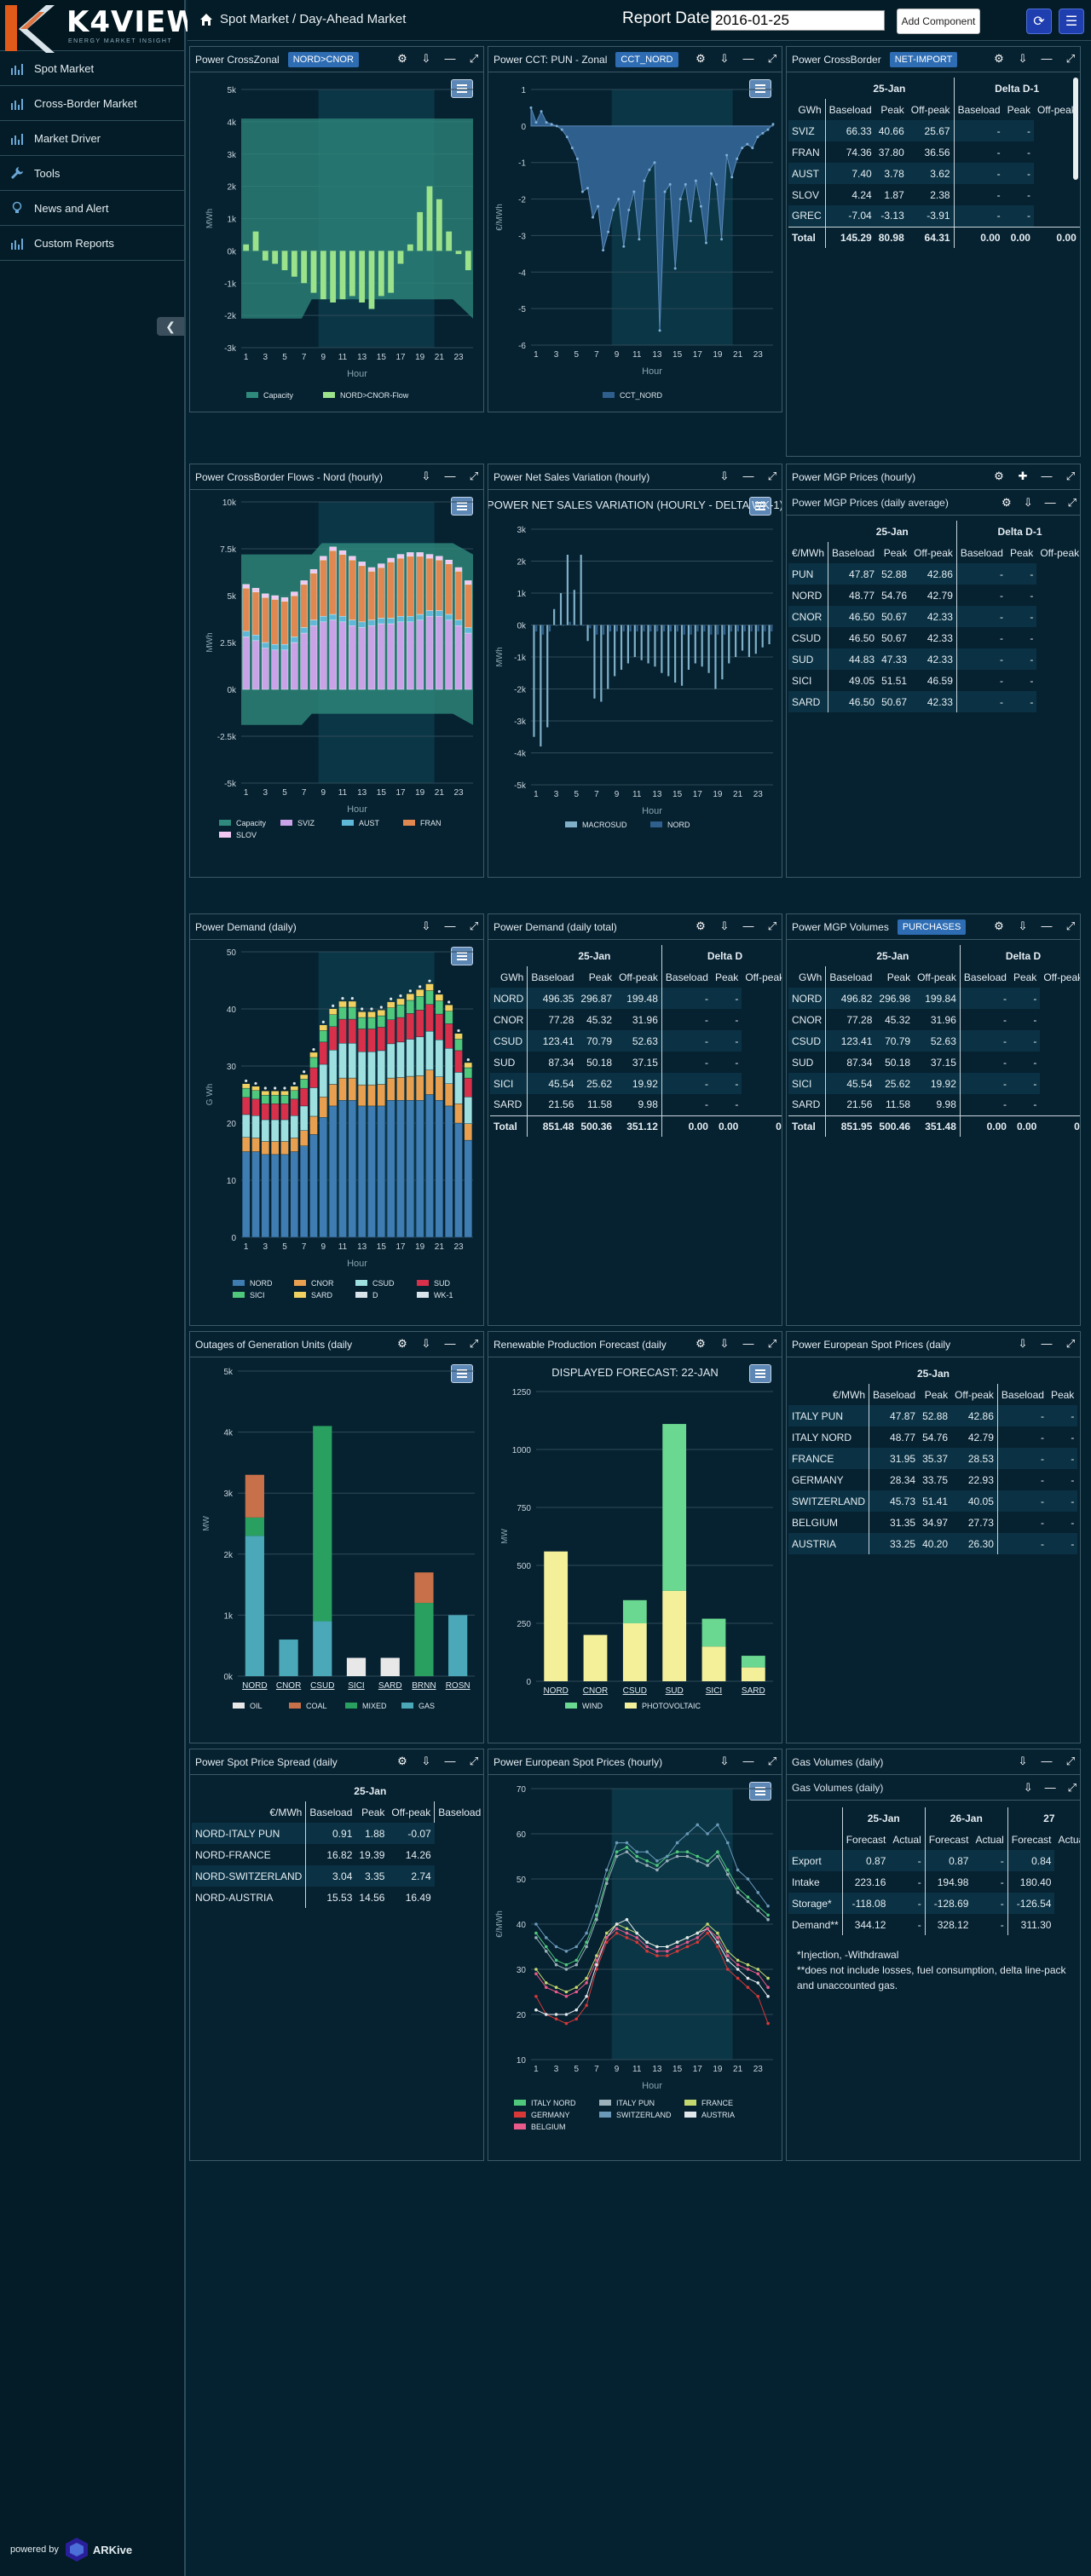 This screenshot has height=2576, width=1091. Describe the element at coordinates (1039, 21) in the screenshot. I see `refresh-button: ⟳` at that location.